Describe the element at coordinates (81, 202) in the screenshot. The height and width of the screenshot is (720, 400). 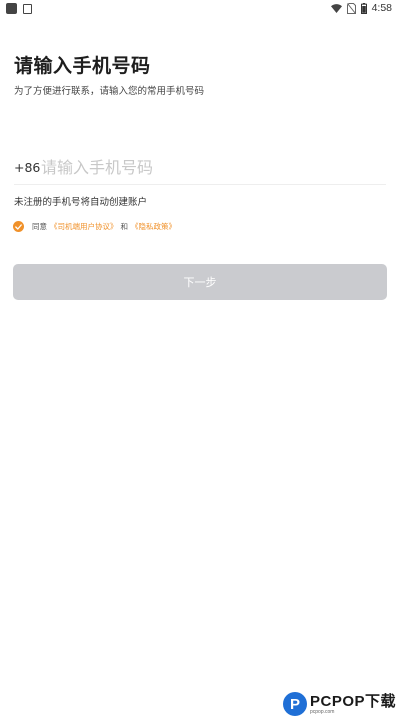
I see `auto-register-hint: 未注册的手机号将自动创建账户` at that location.